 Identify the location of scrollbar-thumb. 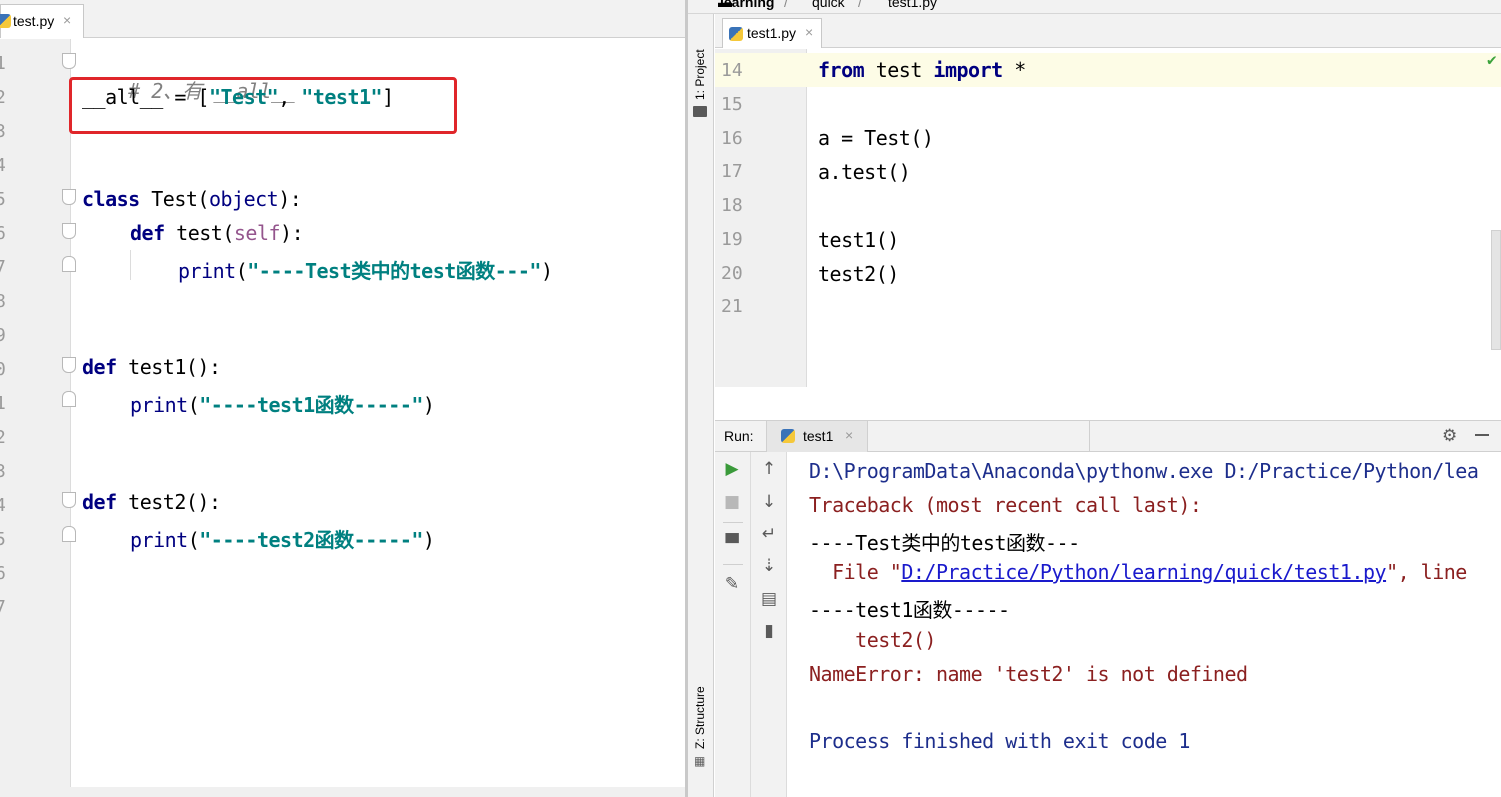
(1496, 290).